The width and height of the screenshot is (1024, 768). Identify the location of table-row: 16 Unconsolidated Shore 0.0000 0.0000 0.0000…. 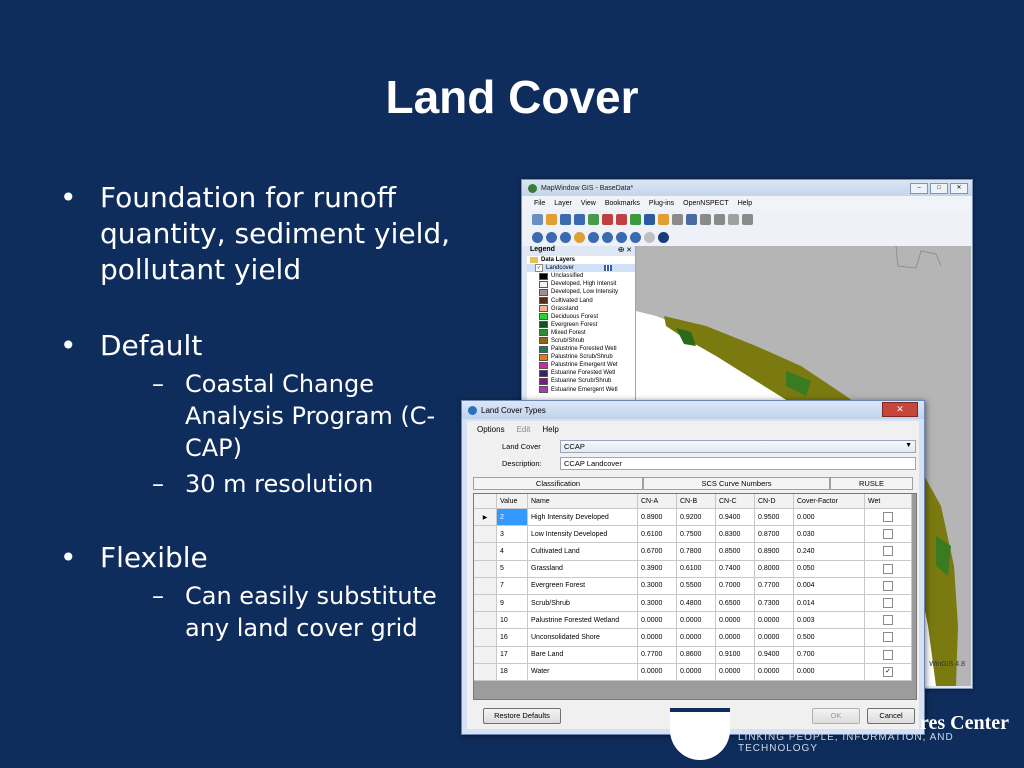
(693, 637).